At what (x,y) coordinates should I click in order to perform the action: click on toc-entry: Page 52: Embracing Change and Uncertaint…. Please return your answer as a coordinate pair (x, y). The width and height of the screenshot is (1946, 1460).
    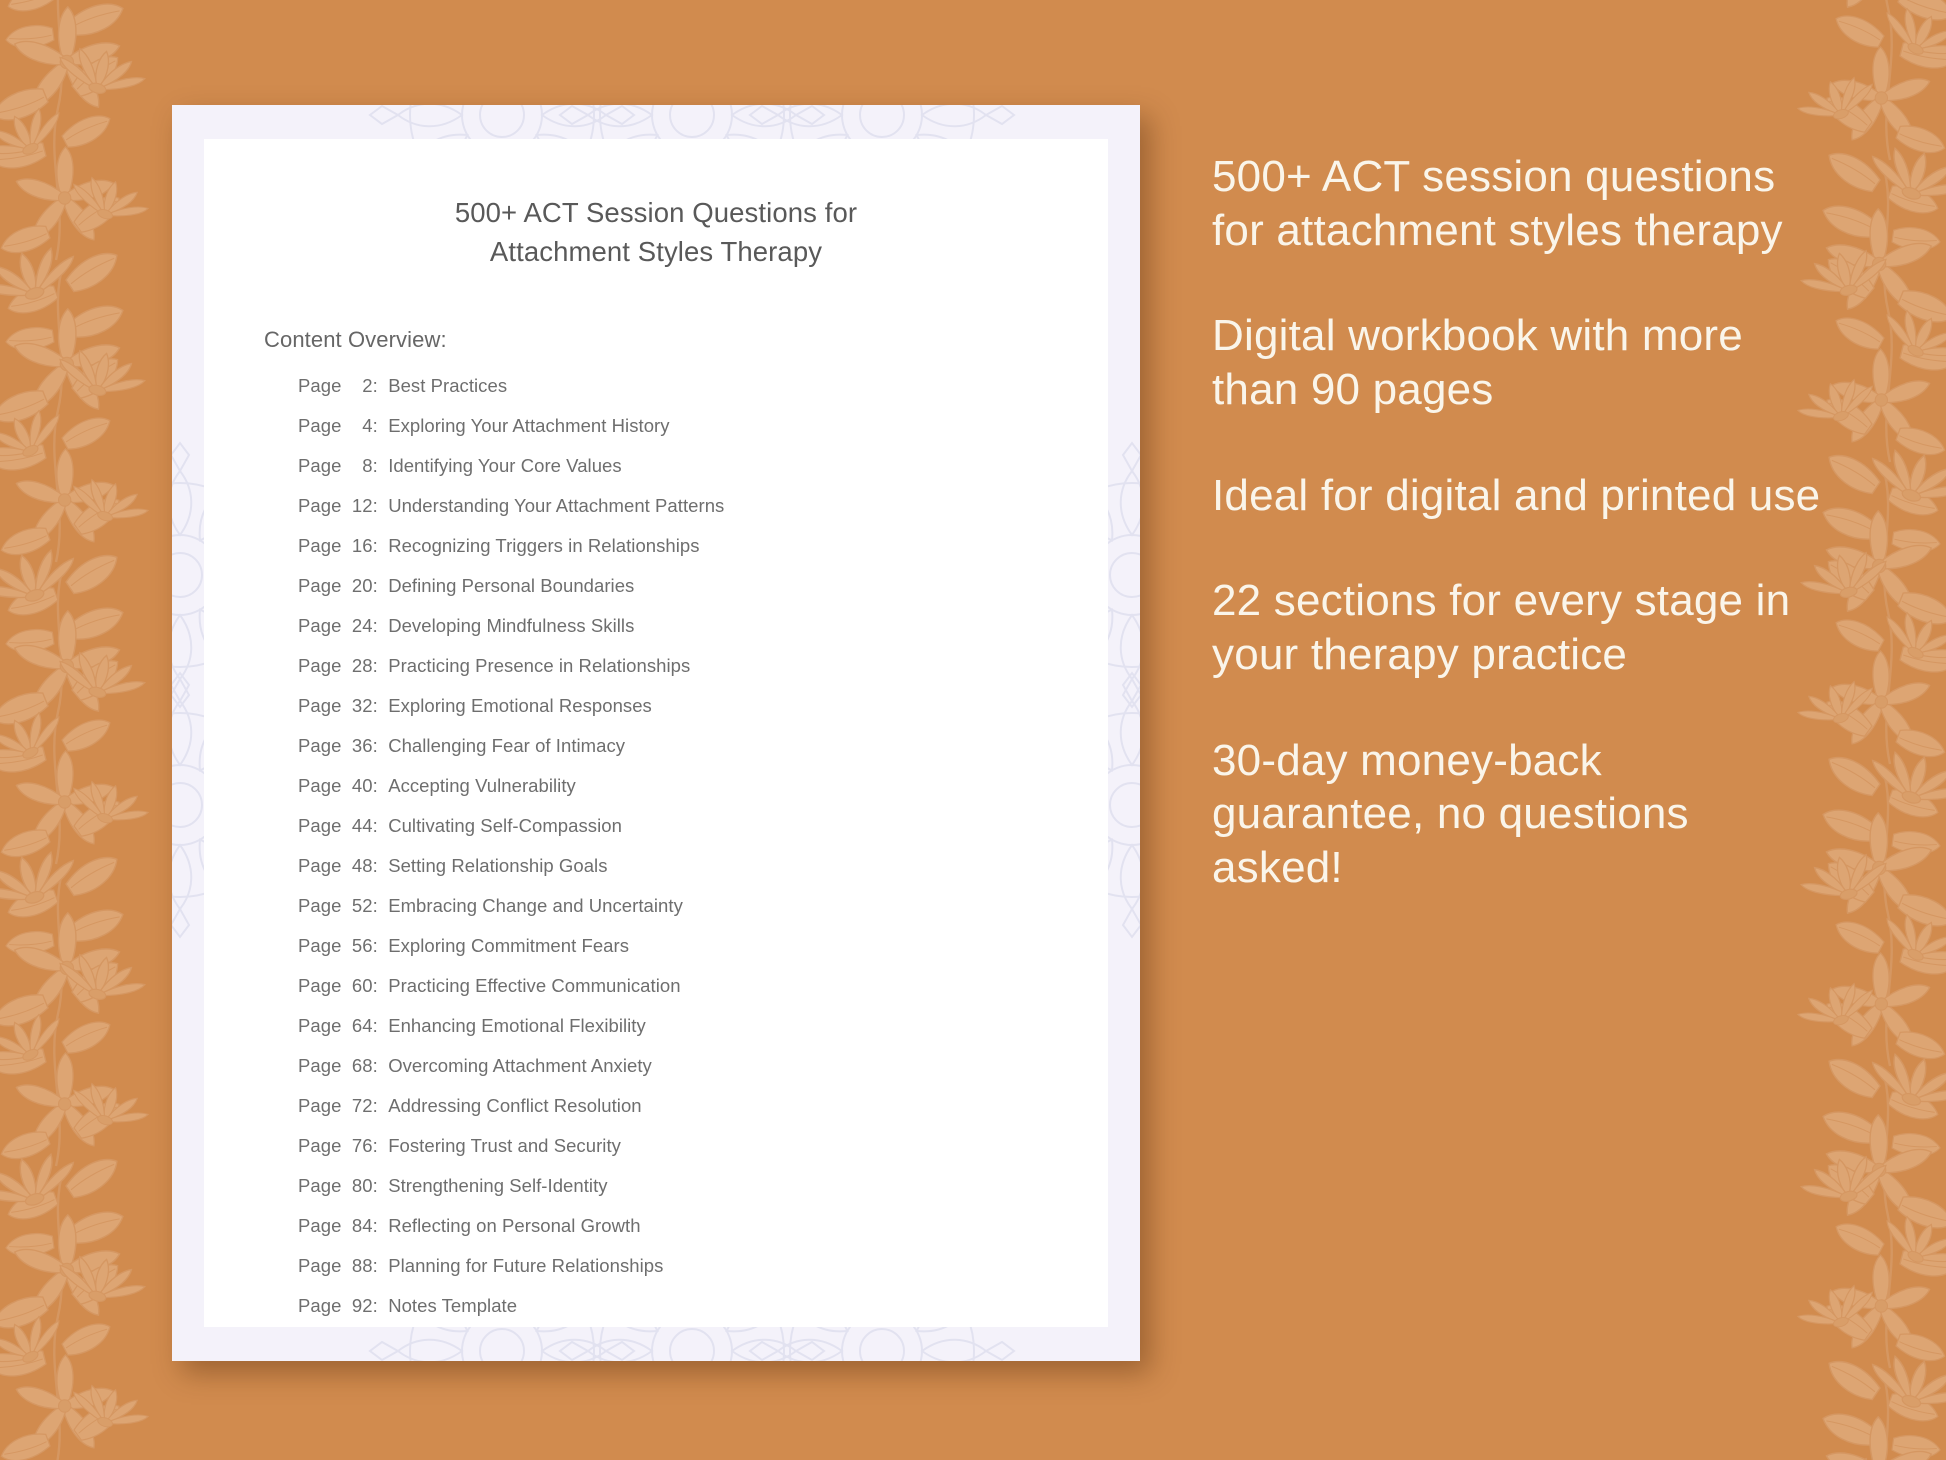
    Looking at the image, I should click on (673, 917).